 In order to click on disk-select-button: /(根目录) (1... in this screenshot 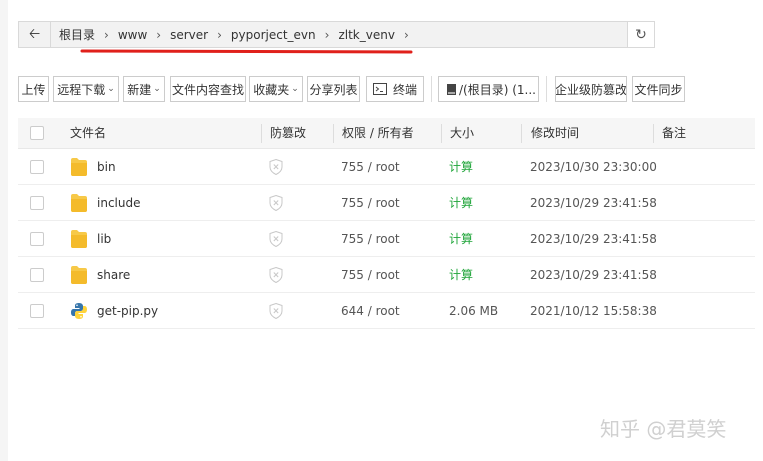, I will do `click(488, 89)`.